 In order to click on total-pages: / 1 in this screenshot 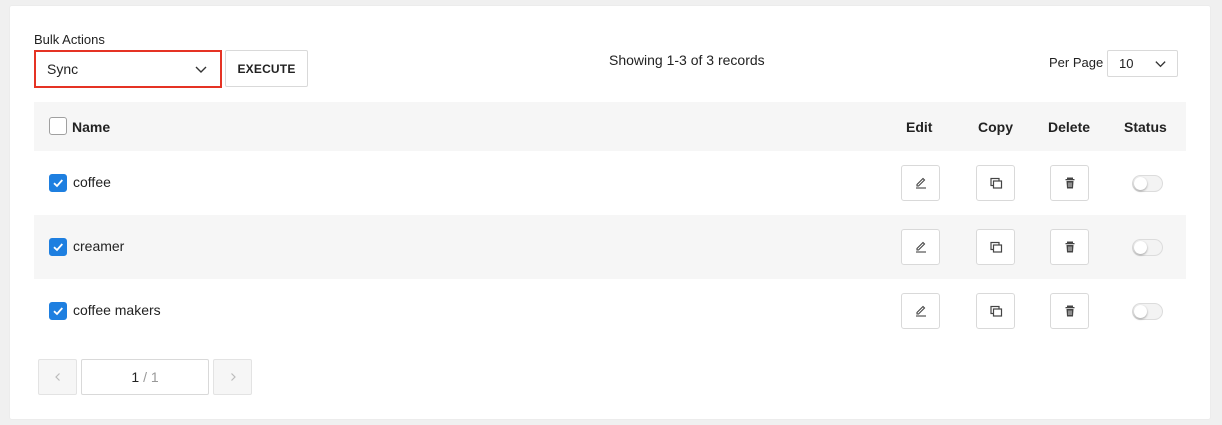, I will do `click(151, 377)`.